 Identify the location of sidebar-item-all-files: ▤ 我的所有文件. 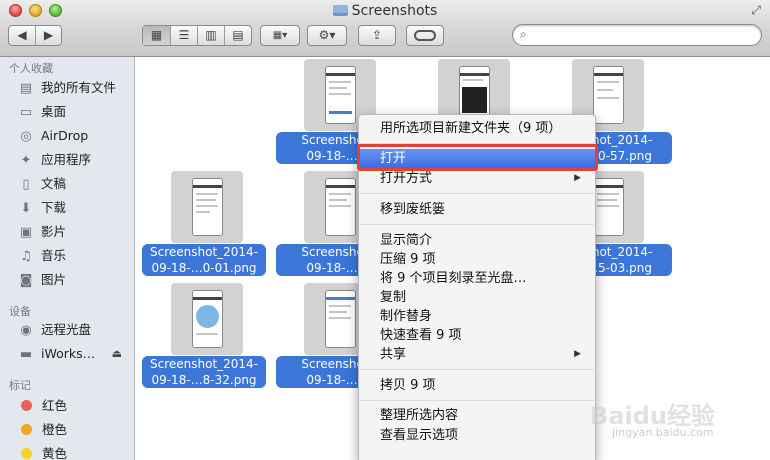
(74, 88).